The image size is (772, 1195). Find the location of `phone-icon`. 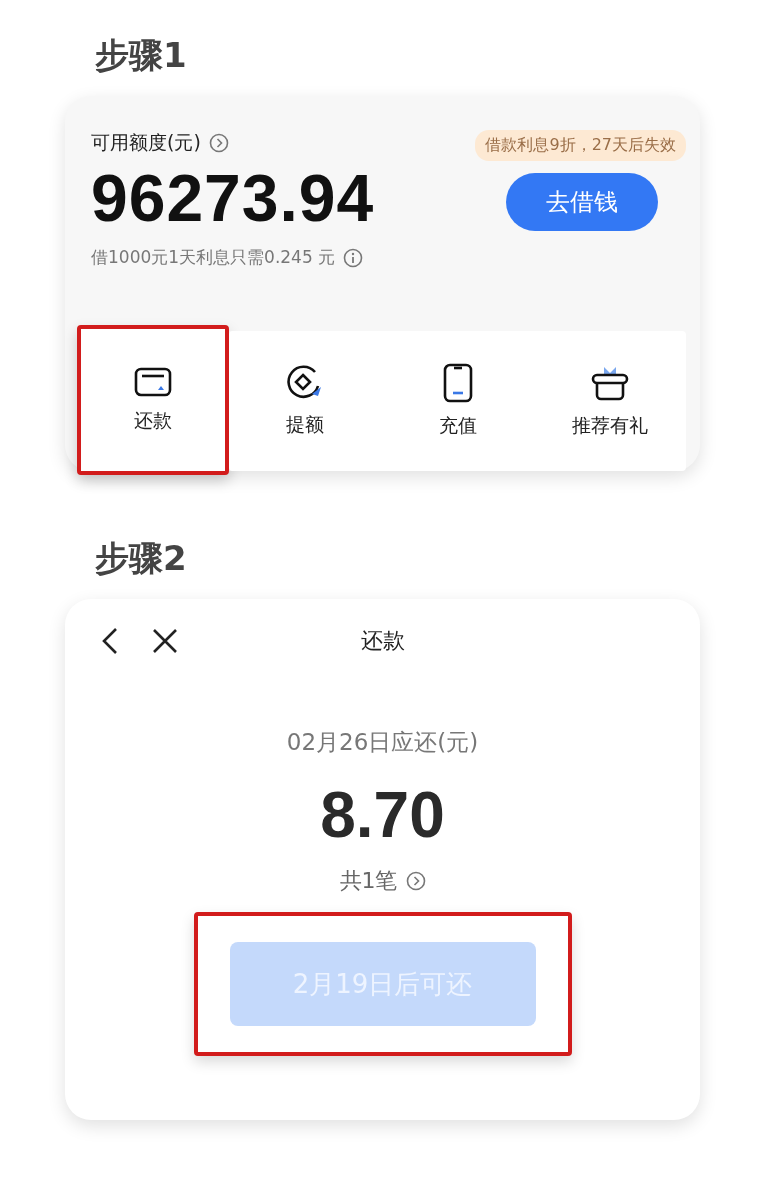

phone-icon is located at coordinates (457, 383).